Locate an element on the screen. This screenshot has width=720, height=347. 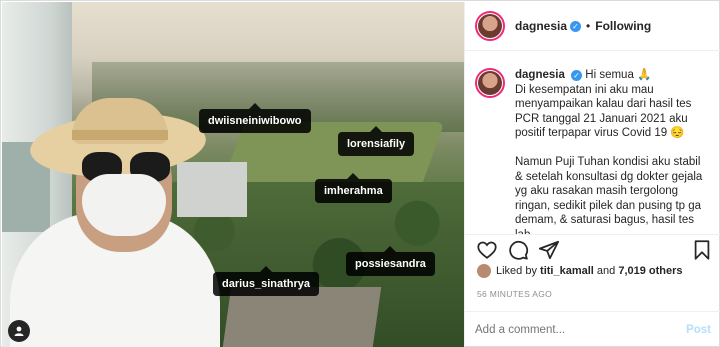
hat-band is located at coordinates (120, 135).